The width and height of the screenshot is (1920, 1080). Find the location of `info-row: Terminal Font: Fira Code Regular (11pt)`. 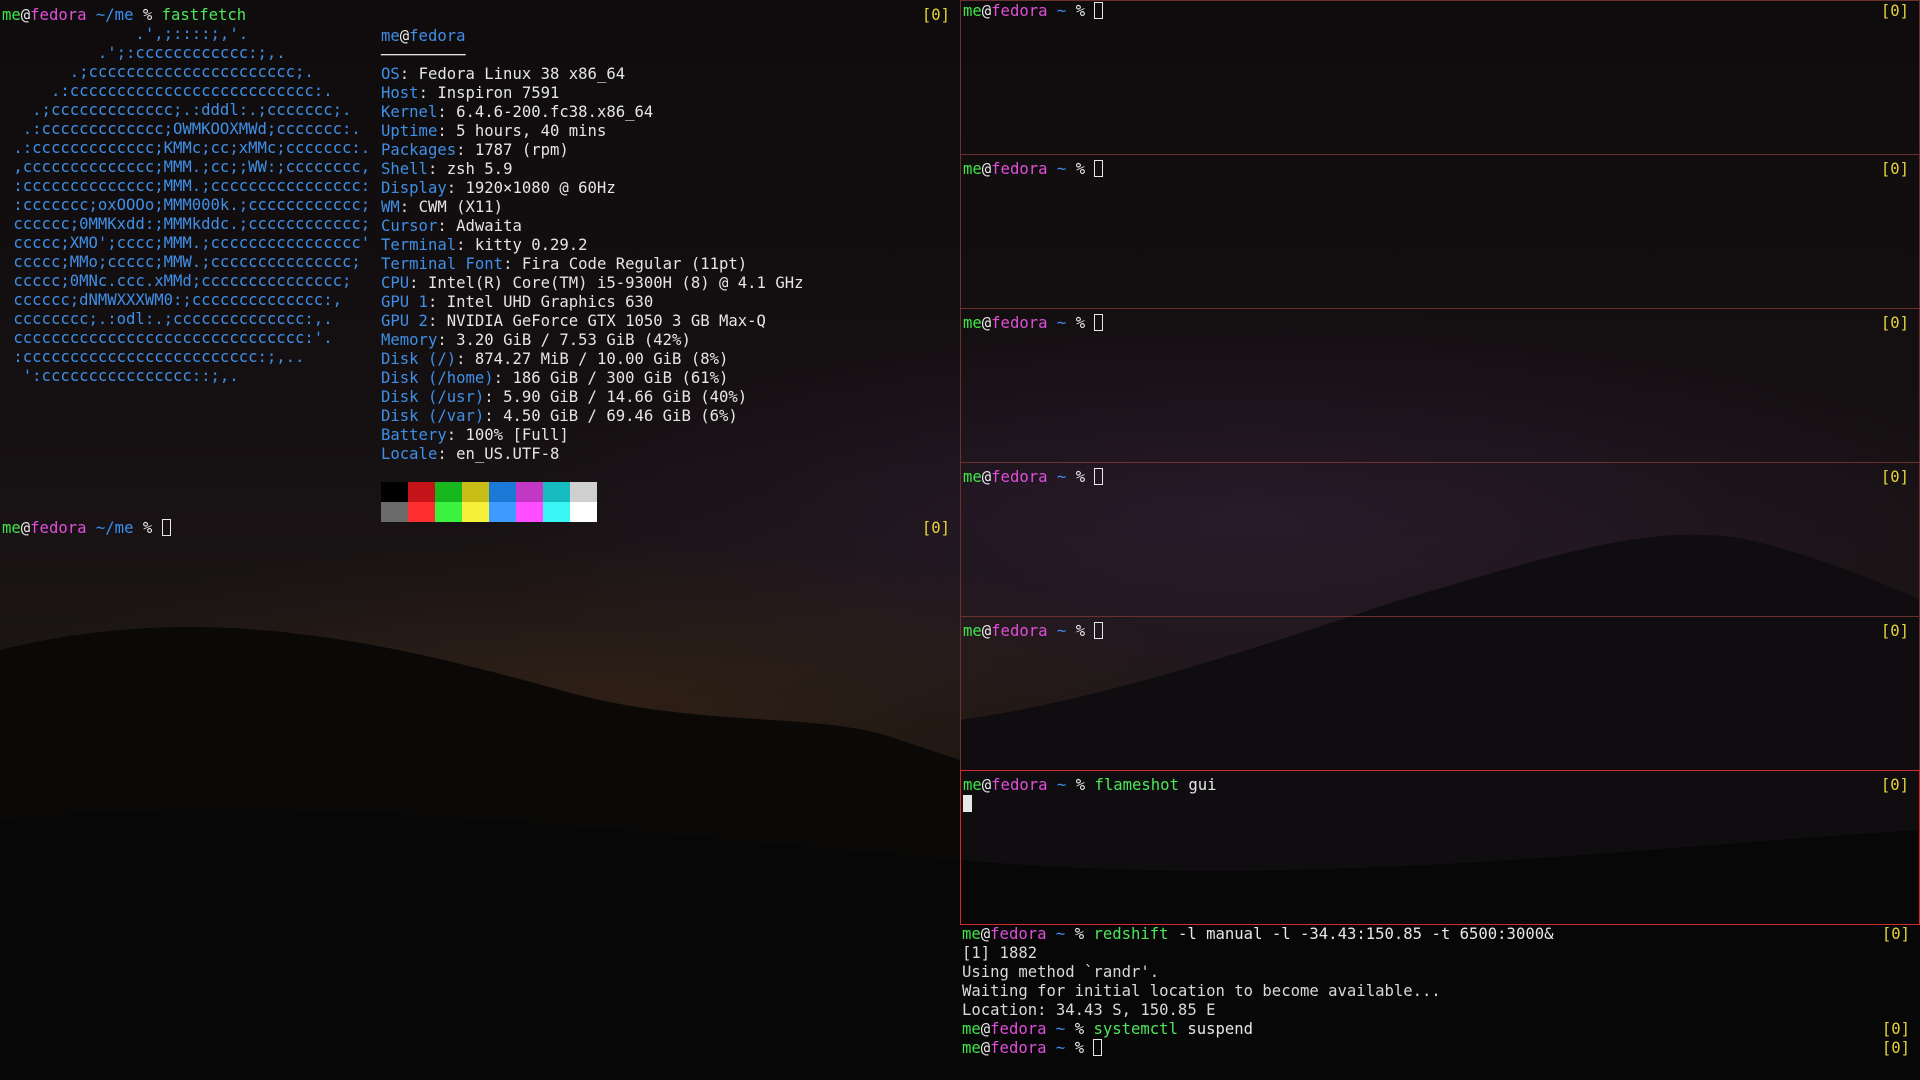

info-row: Terminal Font: Fira Code Regular (11pt) is located at coordinates (564, 264).